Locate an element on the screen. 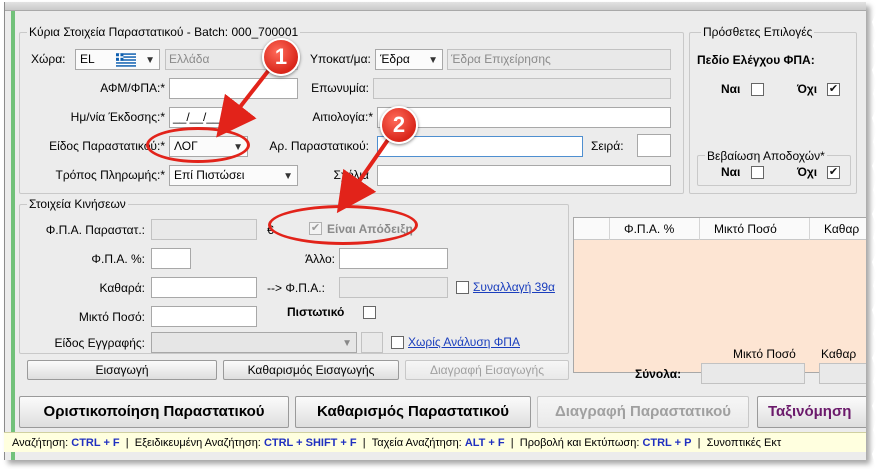  totals-net-field is located at coordinates (842, 373).